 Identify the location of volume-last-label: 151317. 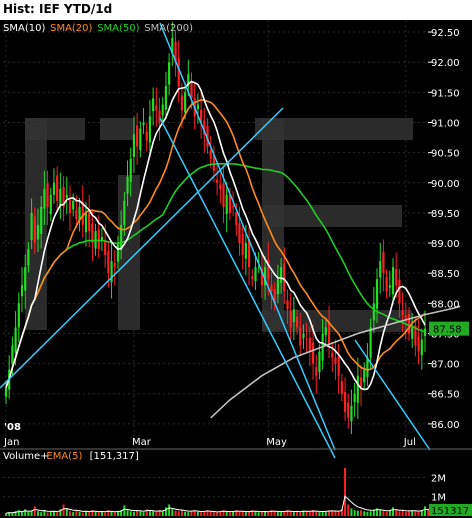
(450, 511).